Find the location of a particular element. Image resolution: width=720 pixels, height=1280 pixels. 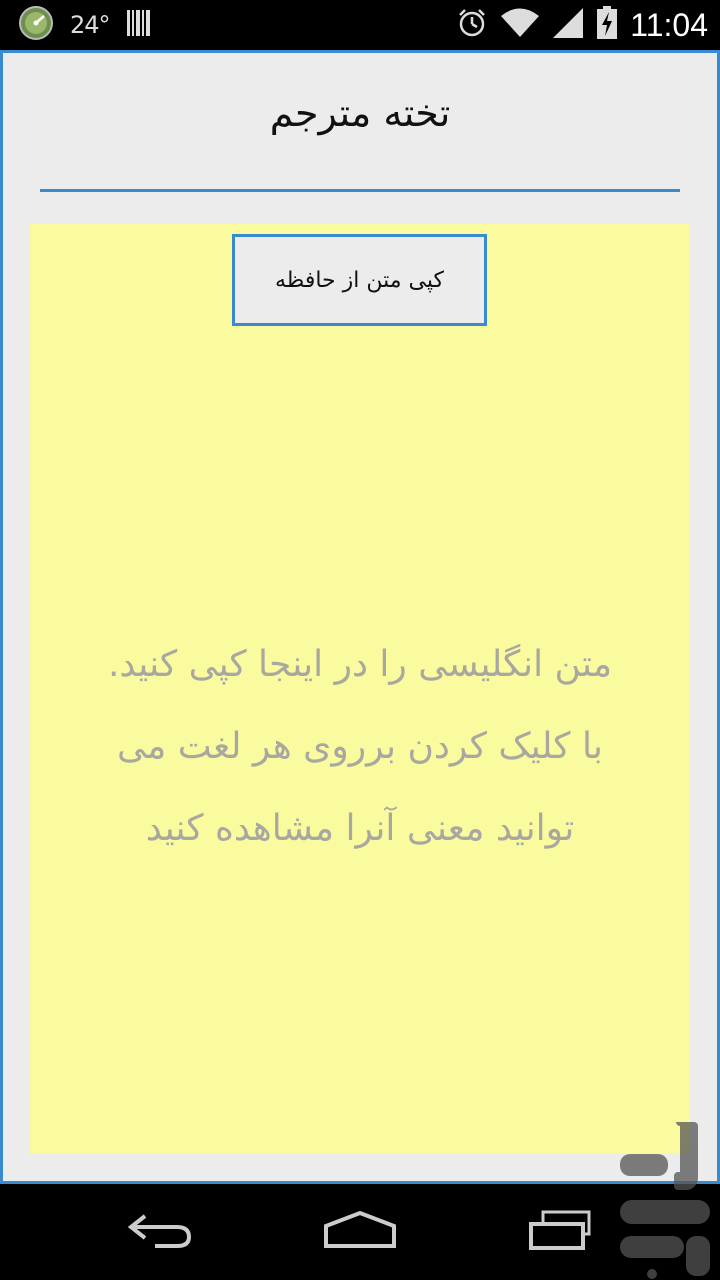

hint-line: توانید معنی آنرا مشاهده کنید is located at coordinates (360, 828).